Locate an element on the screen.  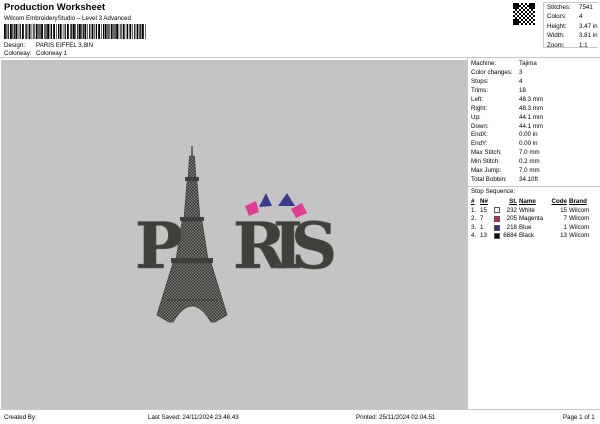
design-value: PARIS EIFFEL 3,8IN is located at coordinates (65, 45).